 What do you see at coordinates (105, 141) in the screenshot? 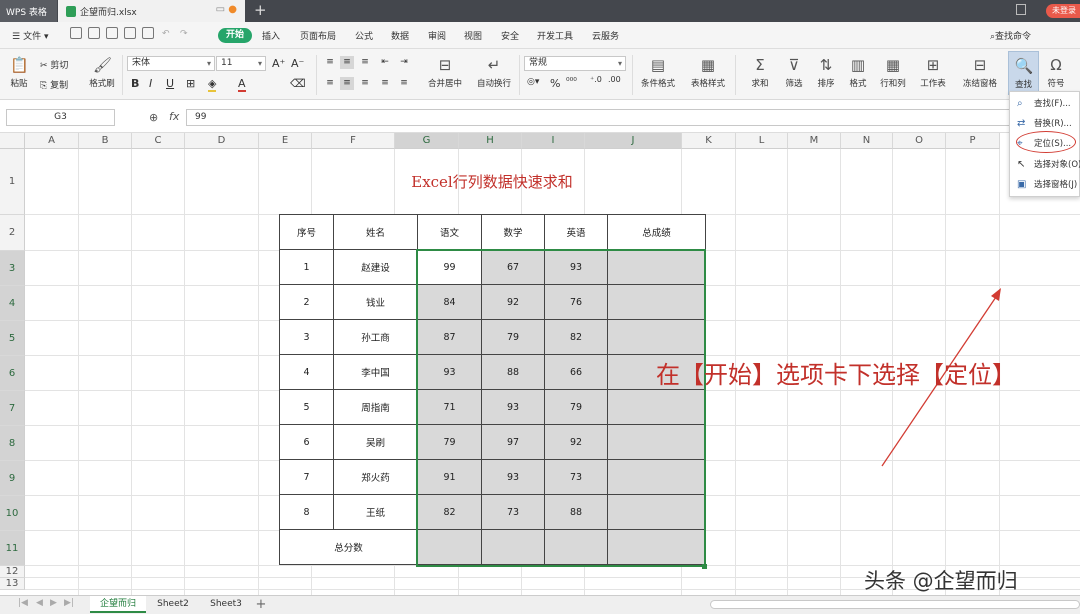
I see `column-header-b: B` at bounding box center [105, 141].